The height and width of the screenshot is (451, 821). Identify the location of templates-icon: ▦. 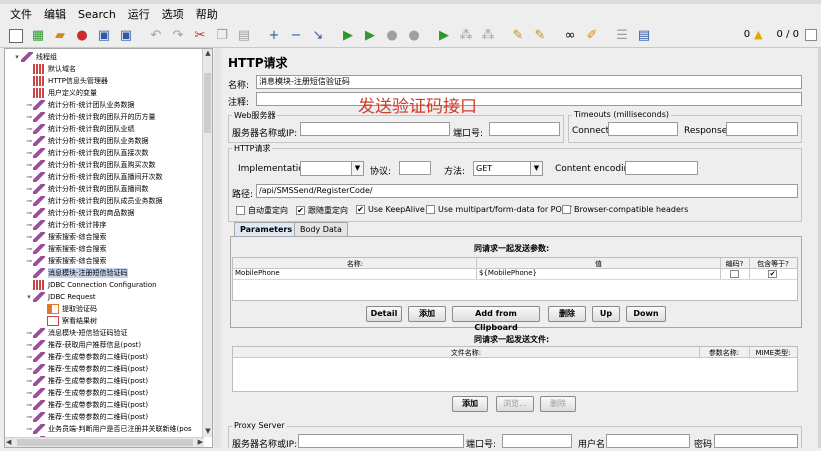
(38, 36).